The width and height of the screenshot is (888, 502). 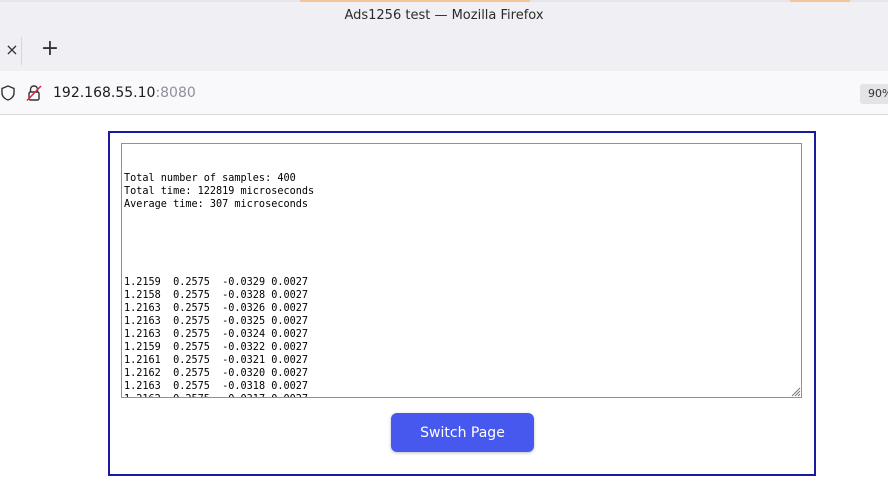 What do you see at coordinates (219, 191) in the screenshot?
I see `summary-line: Total time: 122819 microseconds` at bounding box center [219, 191].